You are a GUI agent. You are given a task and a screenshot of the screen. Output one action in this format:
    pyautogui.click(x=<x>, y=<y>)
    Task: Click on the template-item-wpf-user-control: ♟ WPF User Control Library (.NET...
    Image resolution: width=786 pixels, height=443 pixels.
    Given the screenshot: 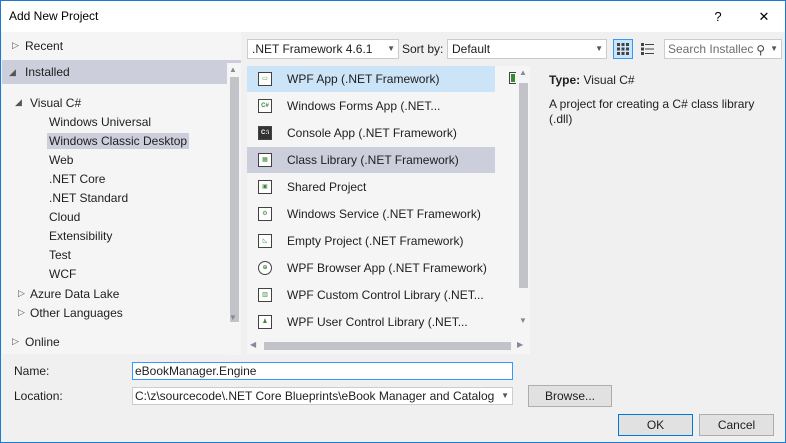 What is the action you would take?
    pyautogui.click(x=371, y=322)
    